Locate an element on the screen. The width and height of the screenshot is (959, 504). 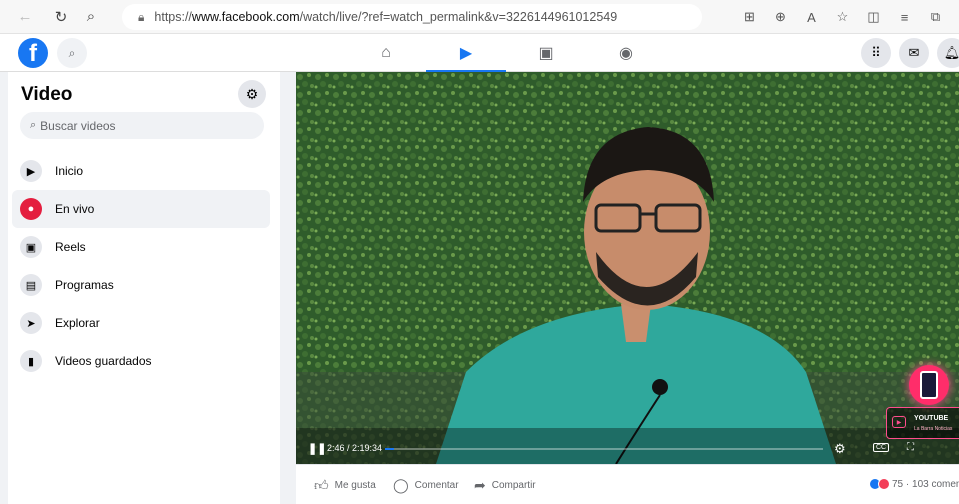
comment-button: ◯ Comentar is located at coordinates (426, 485).